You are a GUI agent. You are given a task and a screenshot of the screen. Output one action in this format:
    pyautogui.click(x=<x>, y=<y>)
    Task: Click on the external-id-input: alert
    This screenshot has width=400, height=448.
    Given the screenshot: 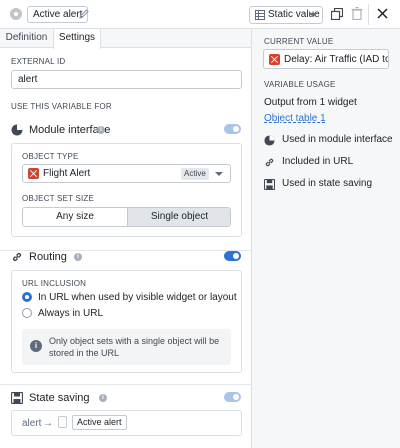 What is the action you would take?
    pyautogui.click(x=126, y=79)
    